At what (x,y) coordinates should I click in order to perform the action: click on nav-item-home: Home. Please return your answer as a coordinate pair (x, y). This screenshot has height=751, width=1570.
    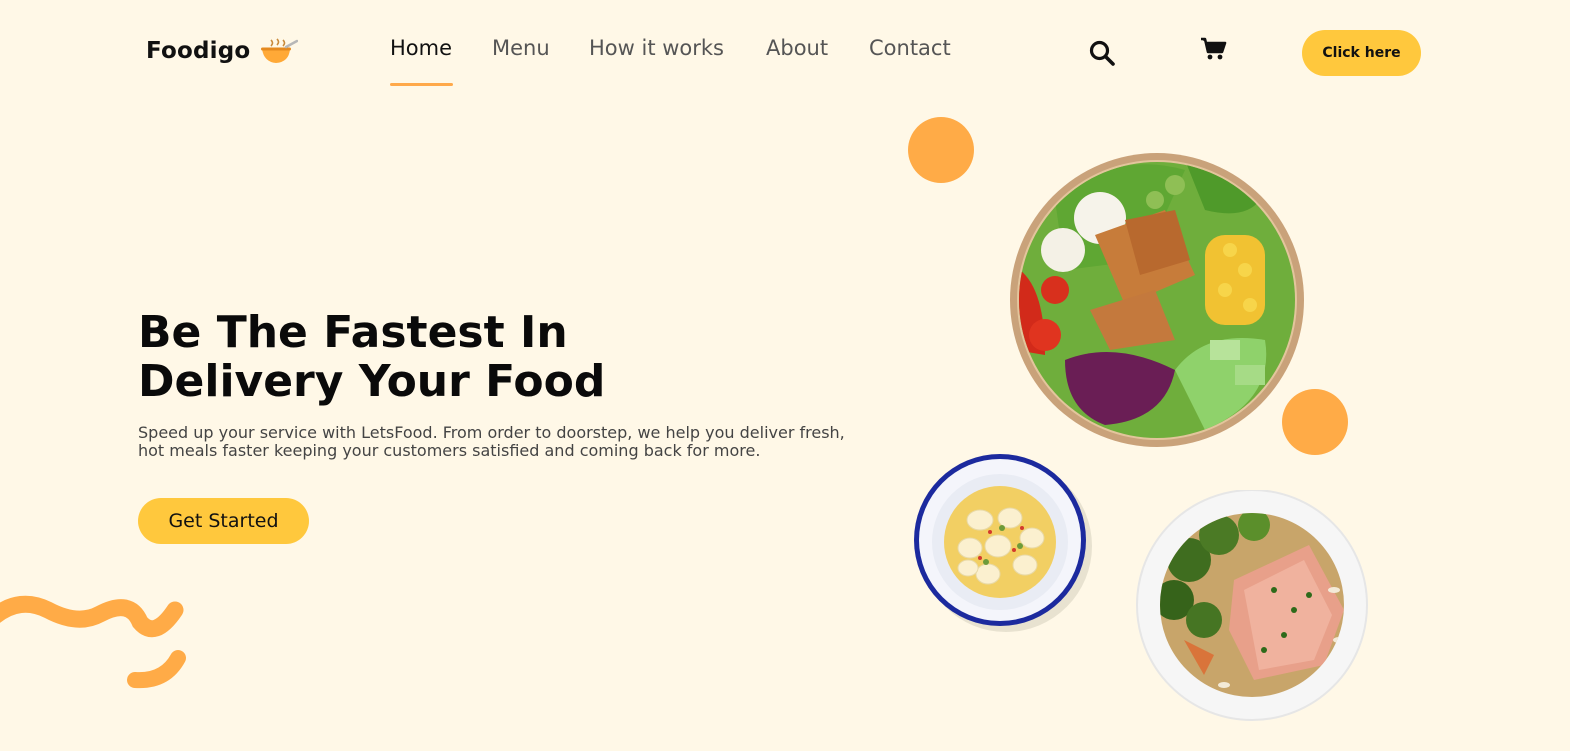
    Looking at the image, I should click on (421, 48).